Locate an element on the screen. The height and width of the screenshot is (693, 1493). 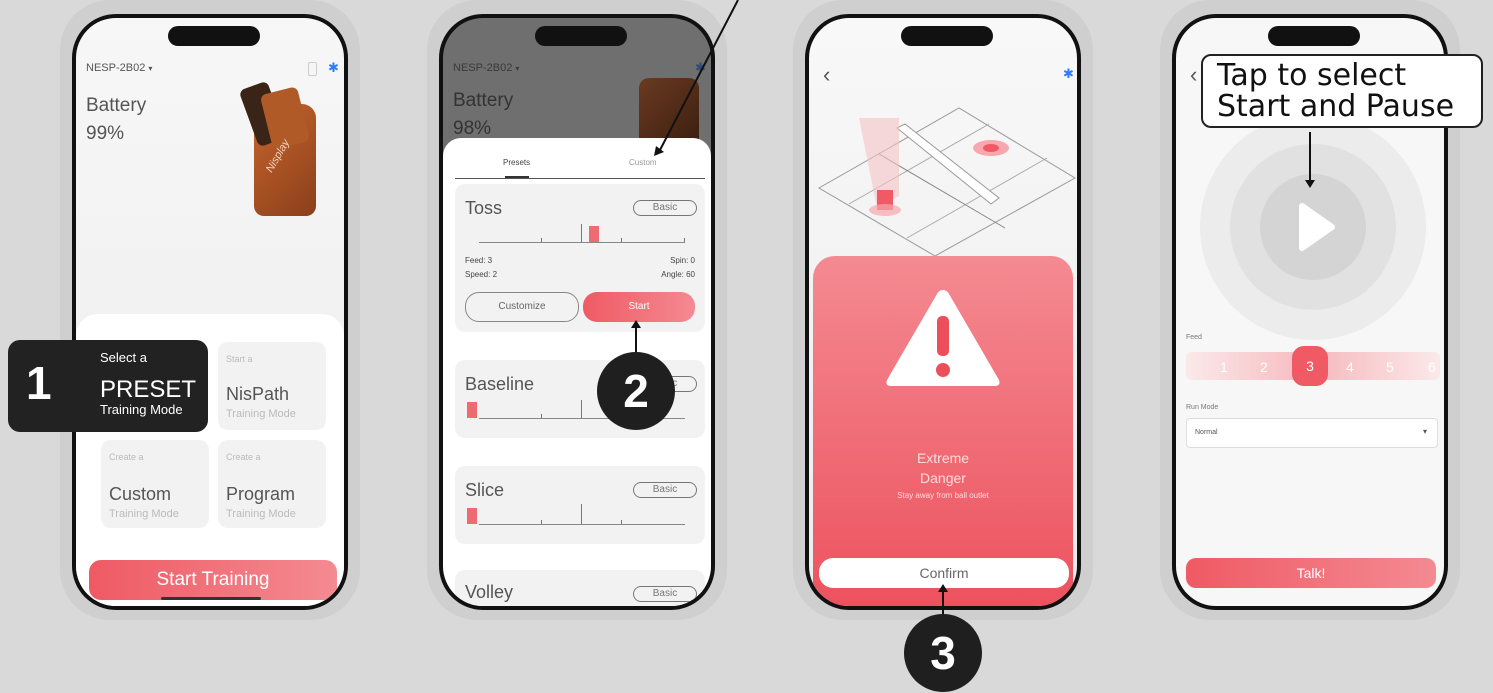
preset-name: Volley is located at coordinates (489, 592).